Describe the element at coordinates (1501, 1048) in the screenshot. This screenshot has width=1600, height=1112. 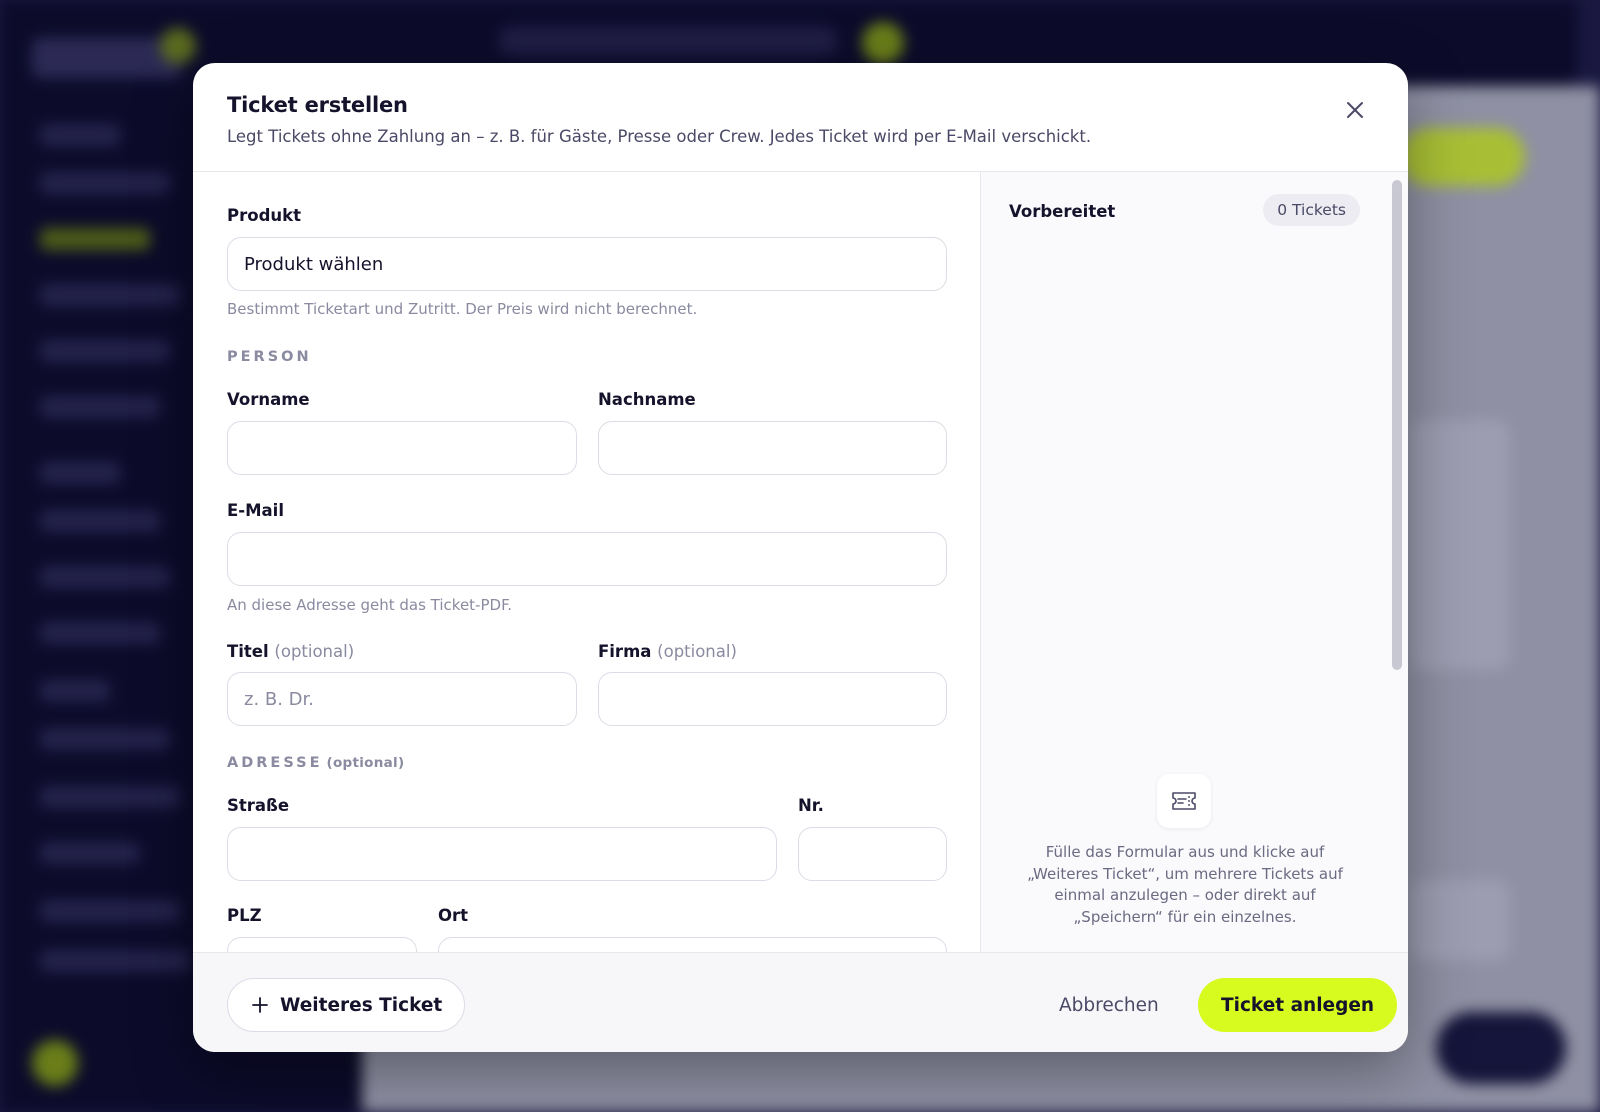
I see `background-dark-pill` at that location.